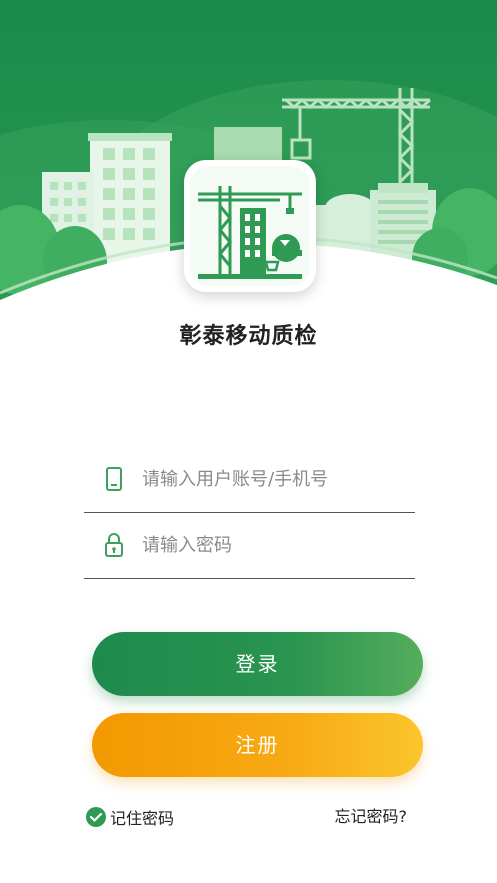 The width and height of the screenshot is (497, 883). Describe the element at coordinates (142, 818) in the screenshot. I see `remember-password-label: 记住密码` at that location.